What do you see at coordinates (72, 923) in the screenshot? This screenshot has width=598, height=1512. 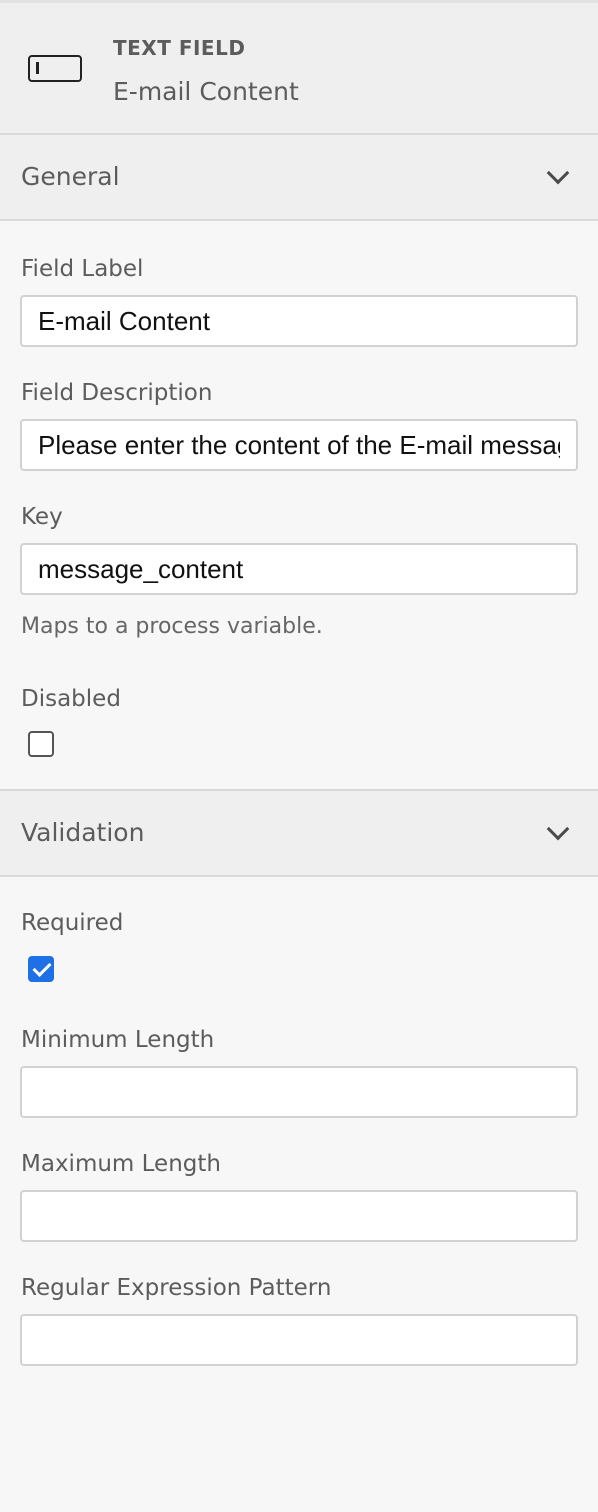 I see `required-label: Required` at bounding box center [72, 923].